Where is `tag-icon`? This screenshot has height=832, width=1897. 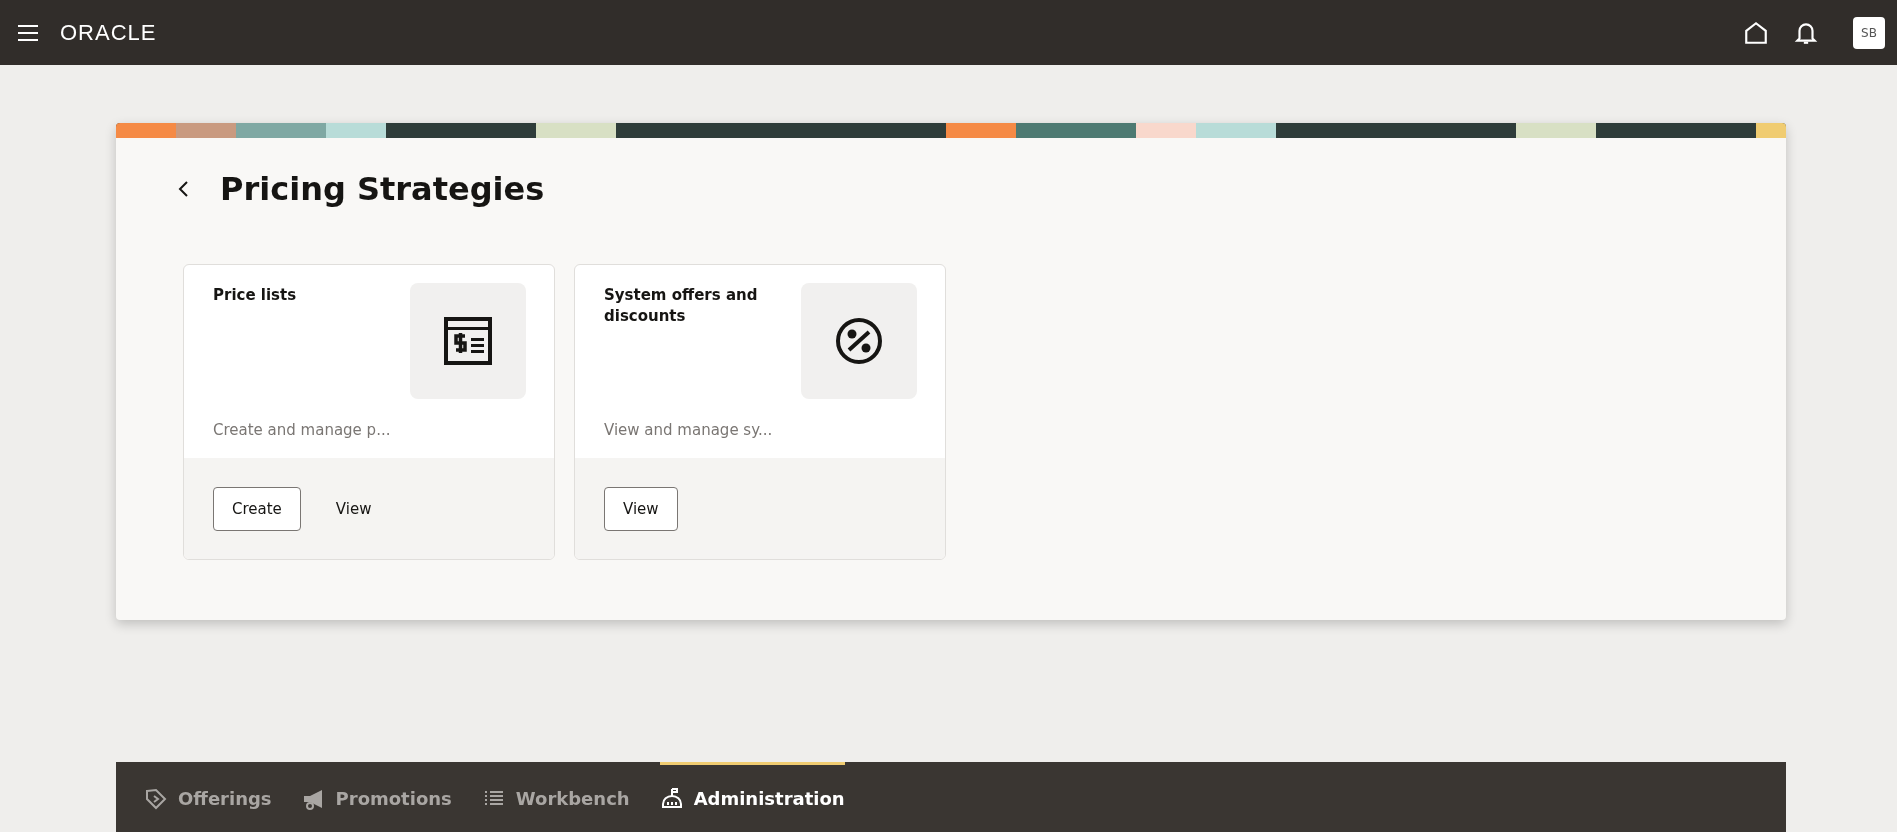
tag-icon is located at coordinates (156, 798).